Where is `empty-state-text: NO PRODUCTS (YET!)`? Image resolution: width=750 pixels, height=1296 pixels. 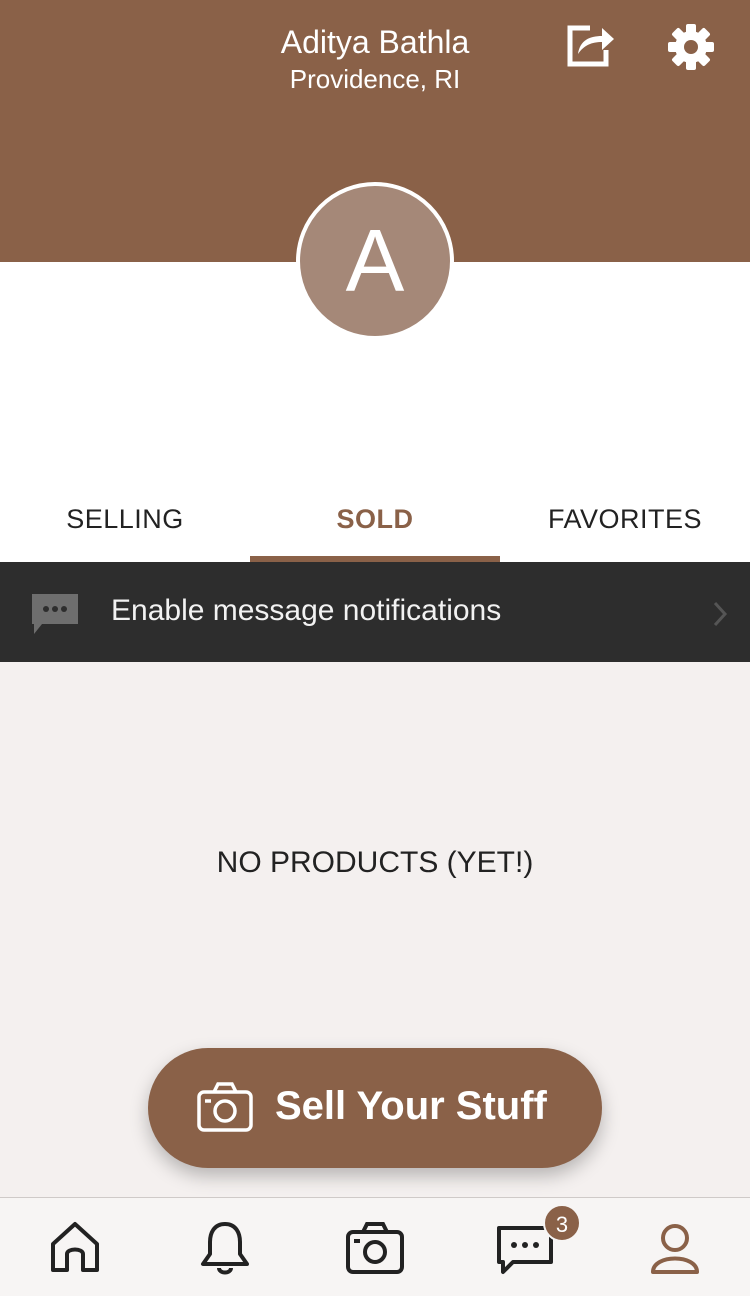 empty-state-text: NO PRODUCTS (YET!) is located at coordinates (375, 862).